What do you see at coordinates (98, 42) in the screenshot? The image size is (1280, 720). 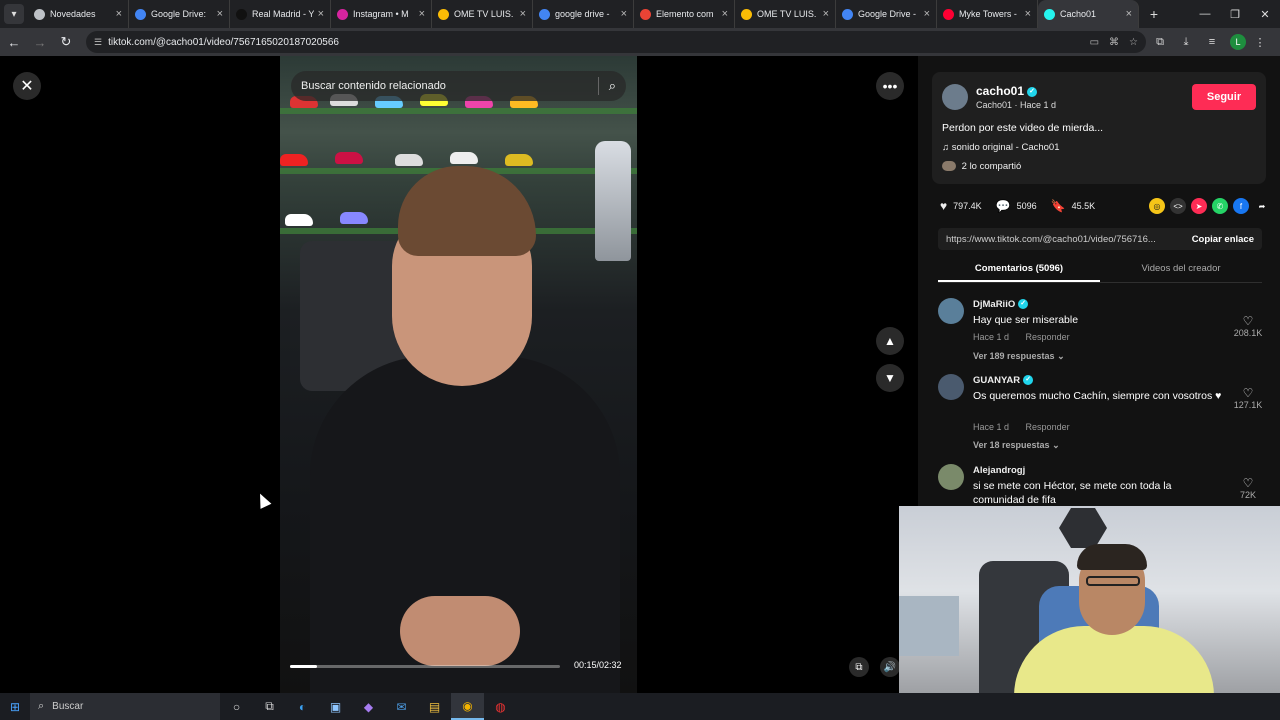 I see `site-info-icon: ☰` at bounding box center [98, 42].